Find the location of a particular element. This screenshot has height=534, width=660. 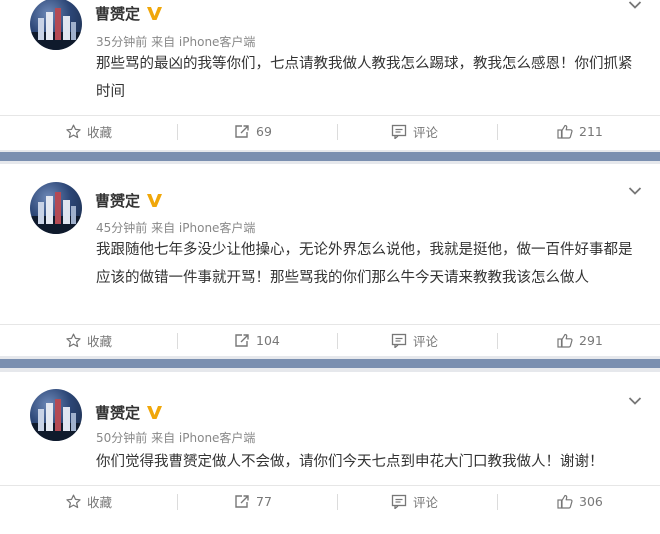

repost-button: 104 is located at coordinates (257, 340).